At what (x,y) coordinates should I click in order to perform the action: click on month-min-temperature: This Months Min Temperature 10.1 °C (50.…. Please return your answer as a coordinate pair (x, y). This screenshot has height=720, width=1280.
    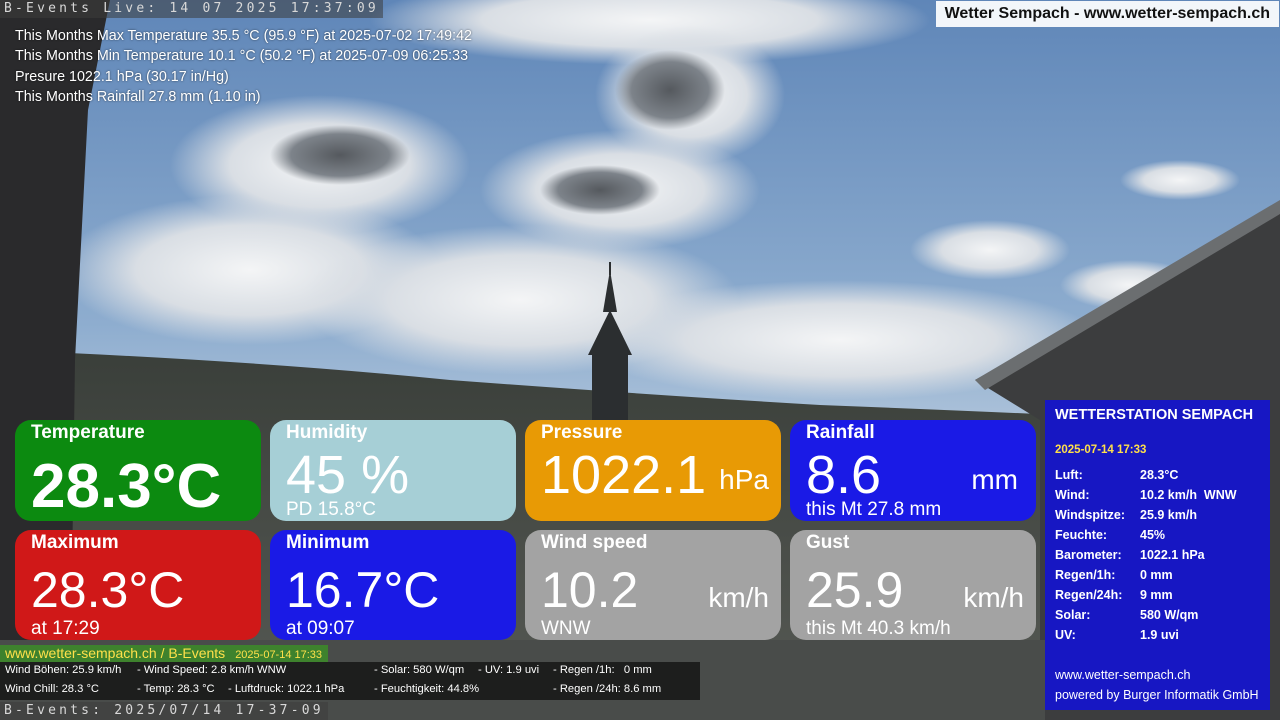
    Looking at the image, I should click on (242, 56).